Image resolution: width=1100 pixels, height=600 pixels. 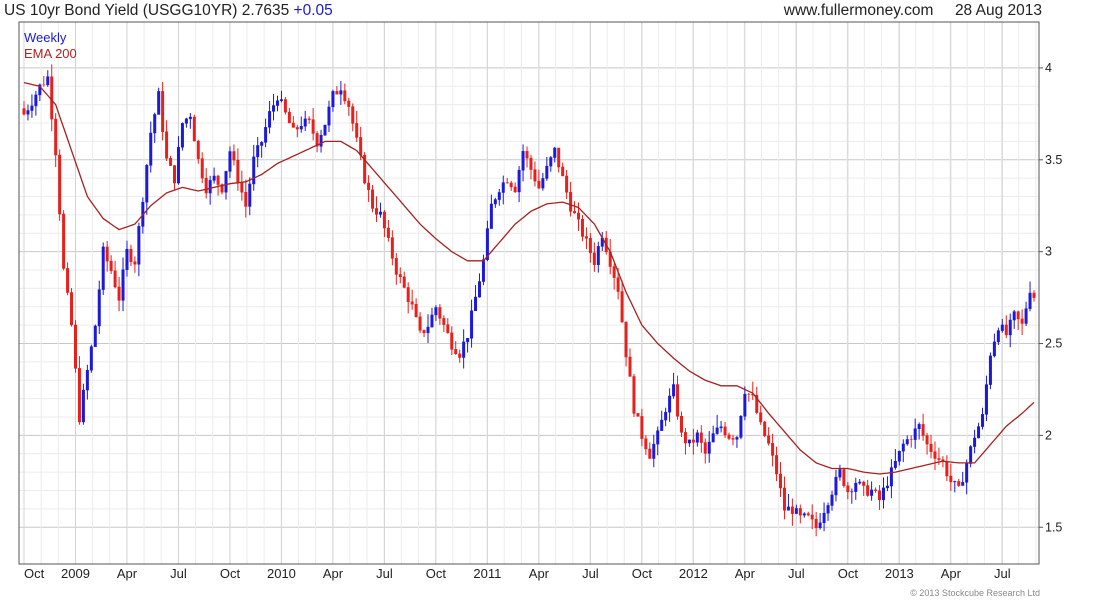 What do you see at coordinates (1050, 297) in the screenshot?
I see `y-axis: 1.5 2 2.5 3 3.5 4` at bounding box center [1050, 297].